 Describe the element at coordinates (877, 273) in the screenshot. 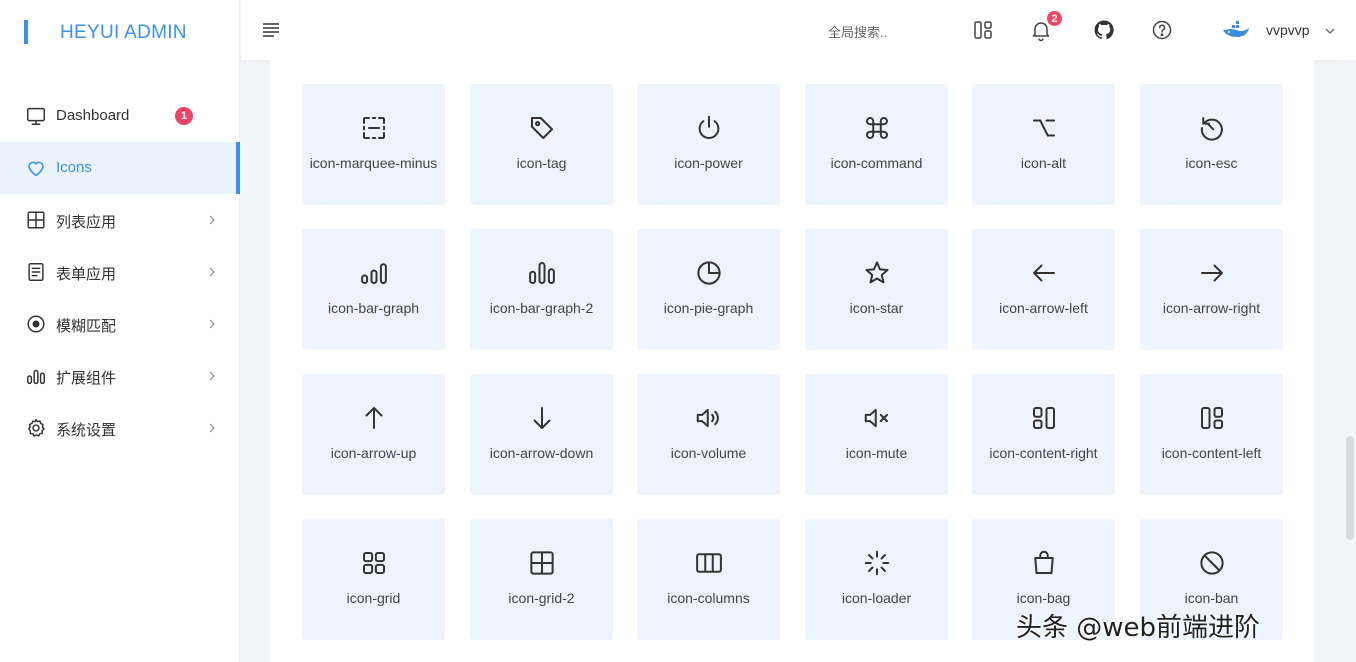

I see `star-icon` at that location.